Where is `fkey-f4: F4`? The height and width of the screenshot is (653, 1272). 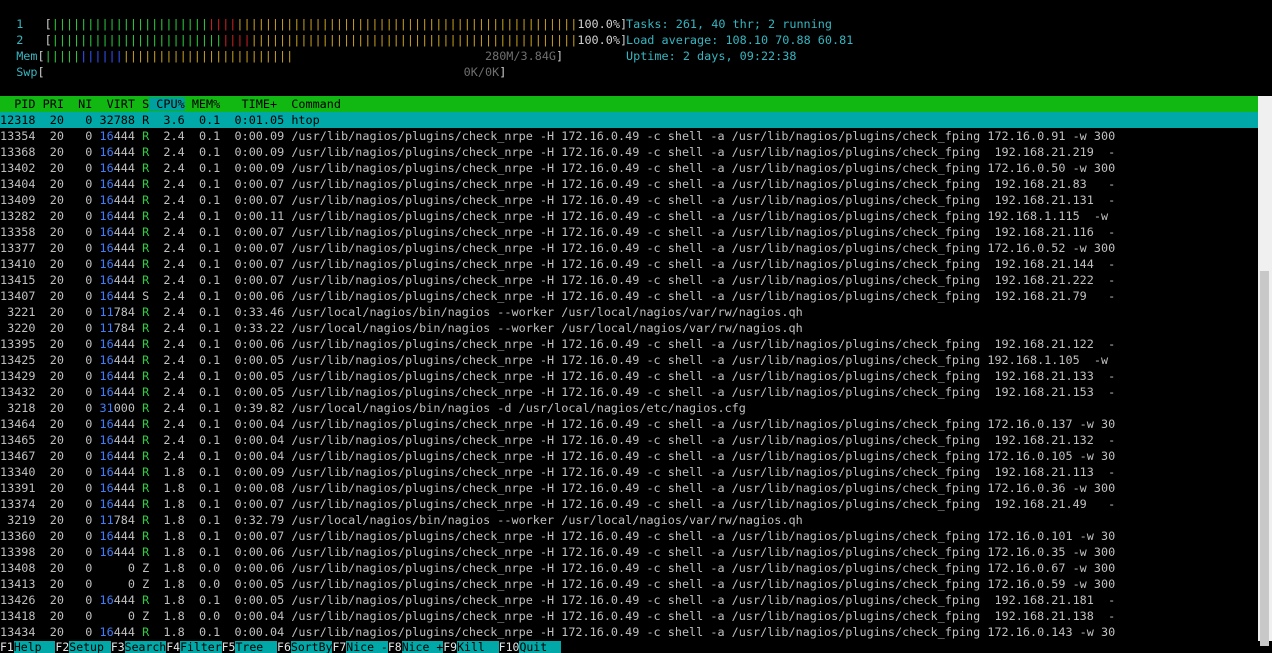 fkey-f4: F4 is located at coordinates (173, 647).